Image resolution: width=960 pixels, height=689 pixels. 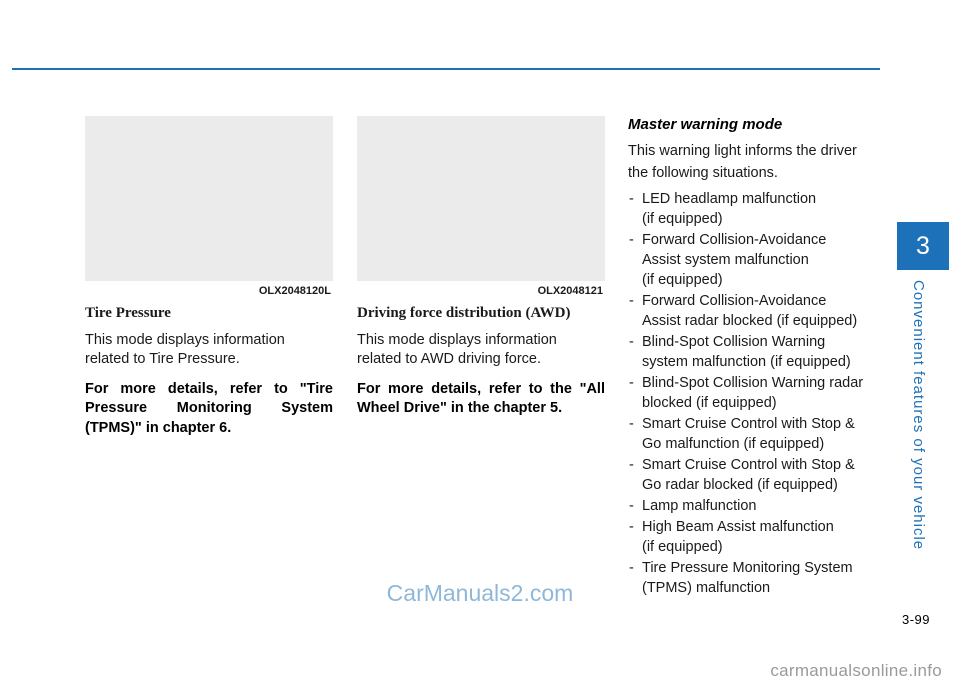 What do you see at coordinates (742, 151) in the screenshot?
I see `master-warning-intro-line1: This warning light informs the driver` at bounding box center [742, 151].